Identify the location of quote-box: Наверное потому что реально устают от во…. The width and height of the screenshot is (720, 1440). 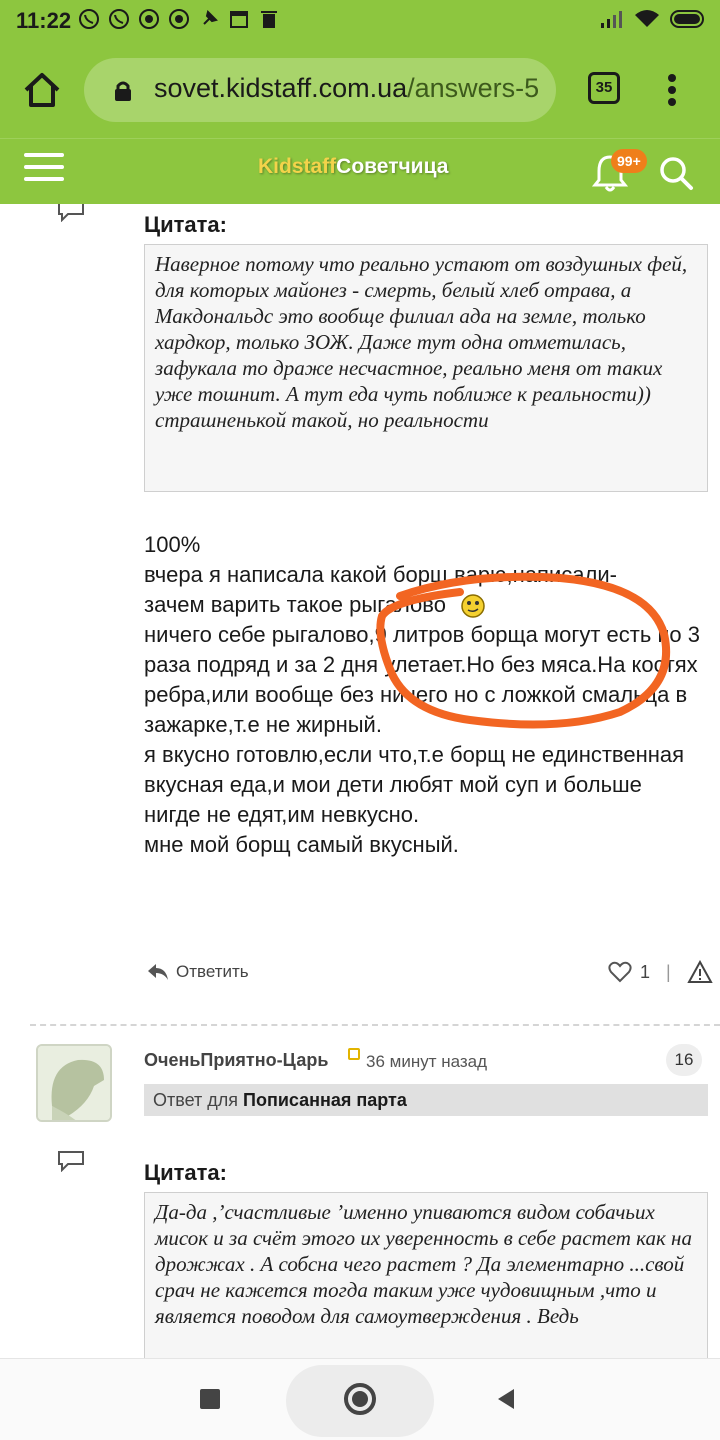
(426, 368).